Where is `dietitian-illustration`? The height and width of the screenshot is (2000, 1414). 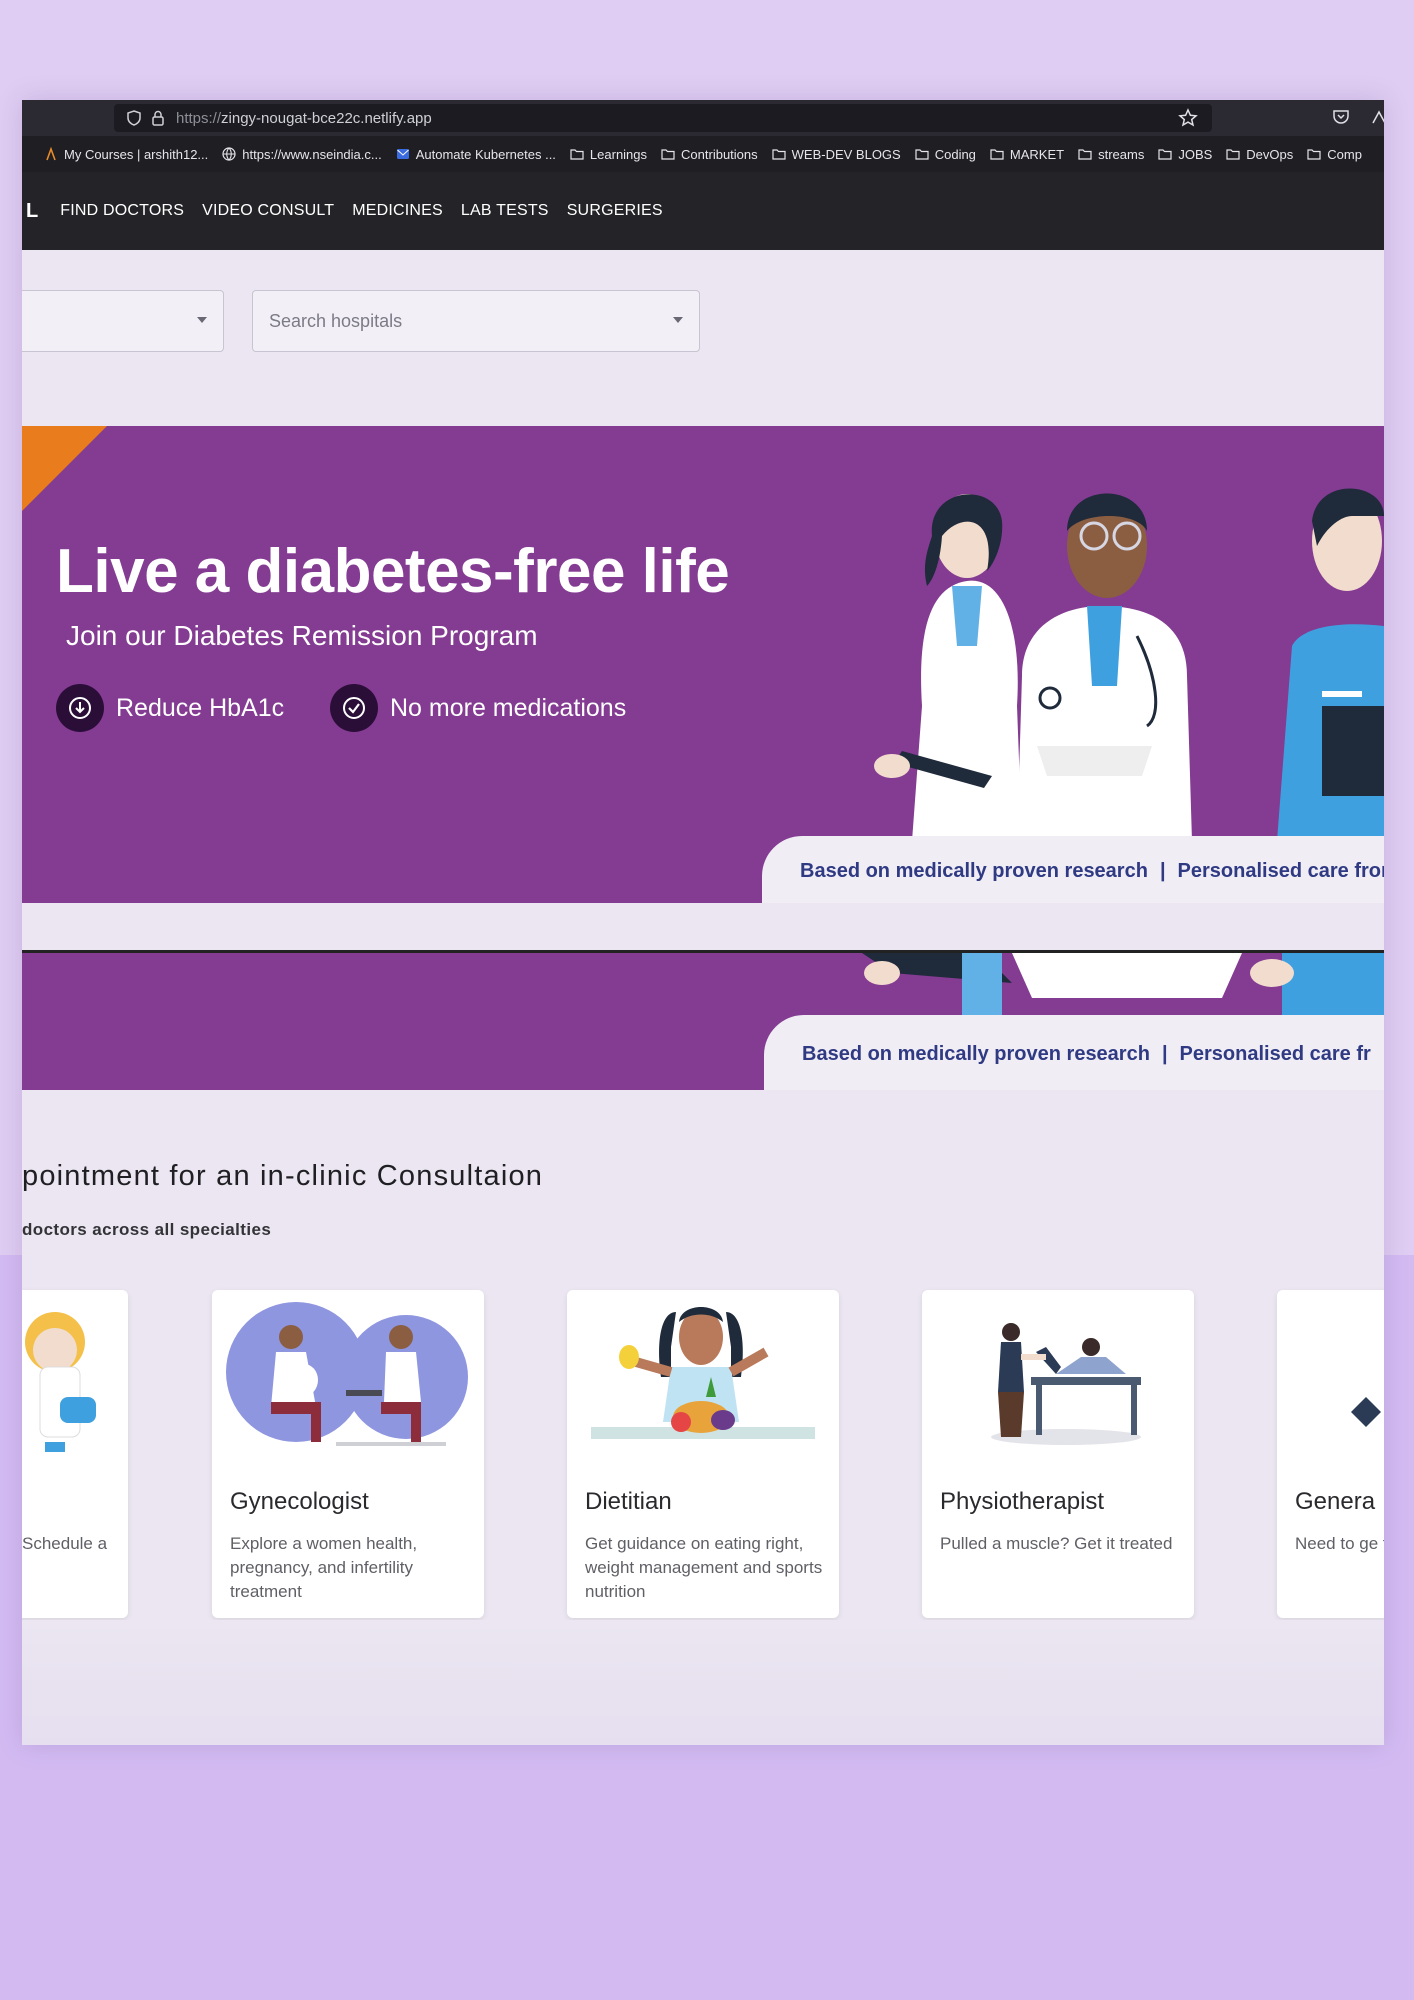 dietitian-illustration is located at coordinates (703, 1373).